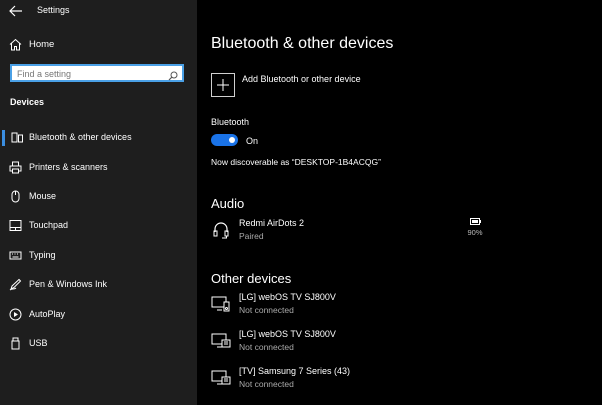 The height and width of the screenshot is (405, 602). I want to click on sidebar-item-touchpad: Touchpad, so click(98, 226).